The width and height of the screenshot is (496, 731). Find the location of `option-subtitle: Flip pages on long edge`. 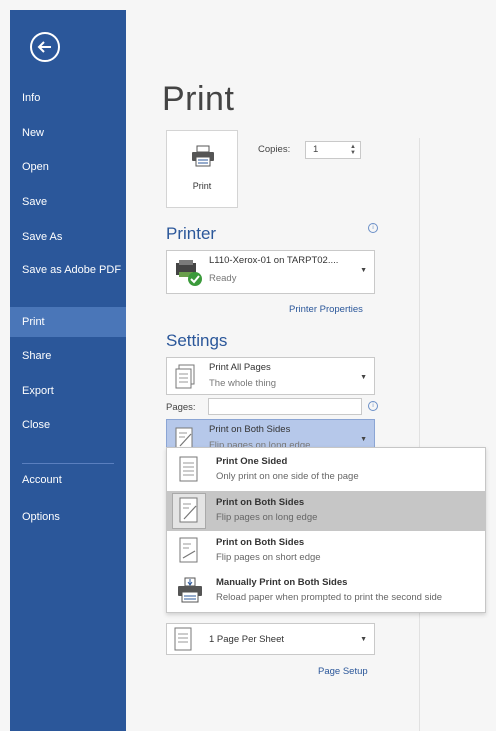

option-subtitle: Flip pages on long edge is located at coordinates (267, 517).